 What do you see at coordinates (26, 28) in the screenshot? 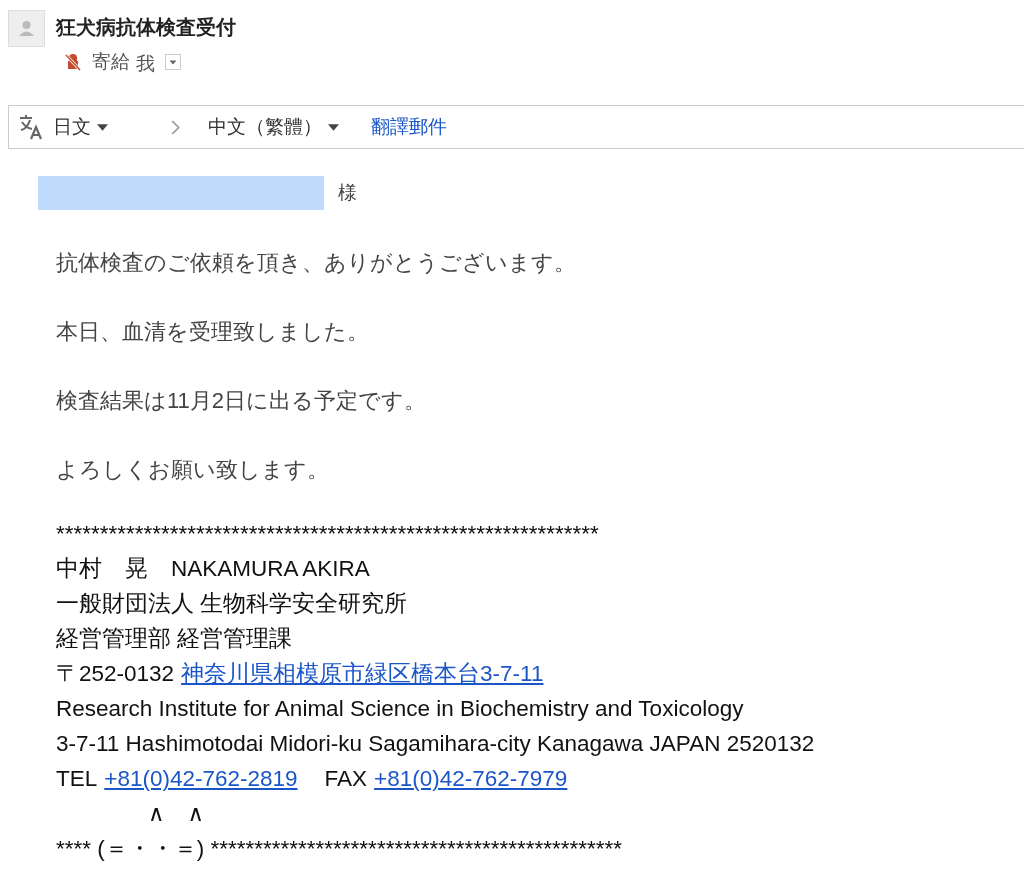
I see `avatar-icon` at bounding box center [26, 28].